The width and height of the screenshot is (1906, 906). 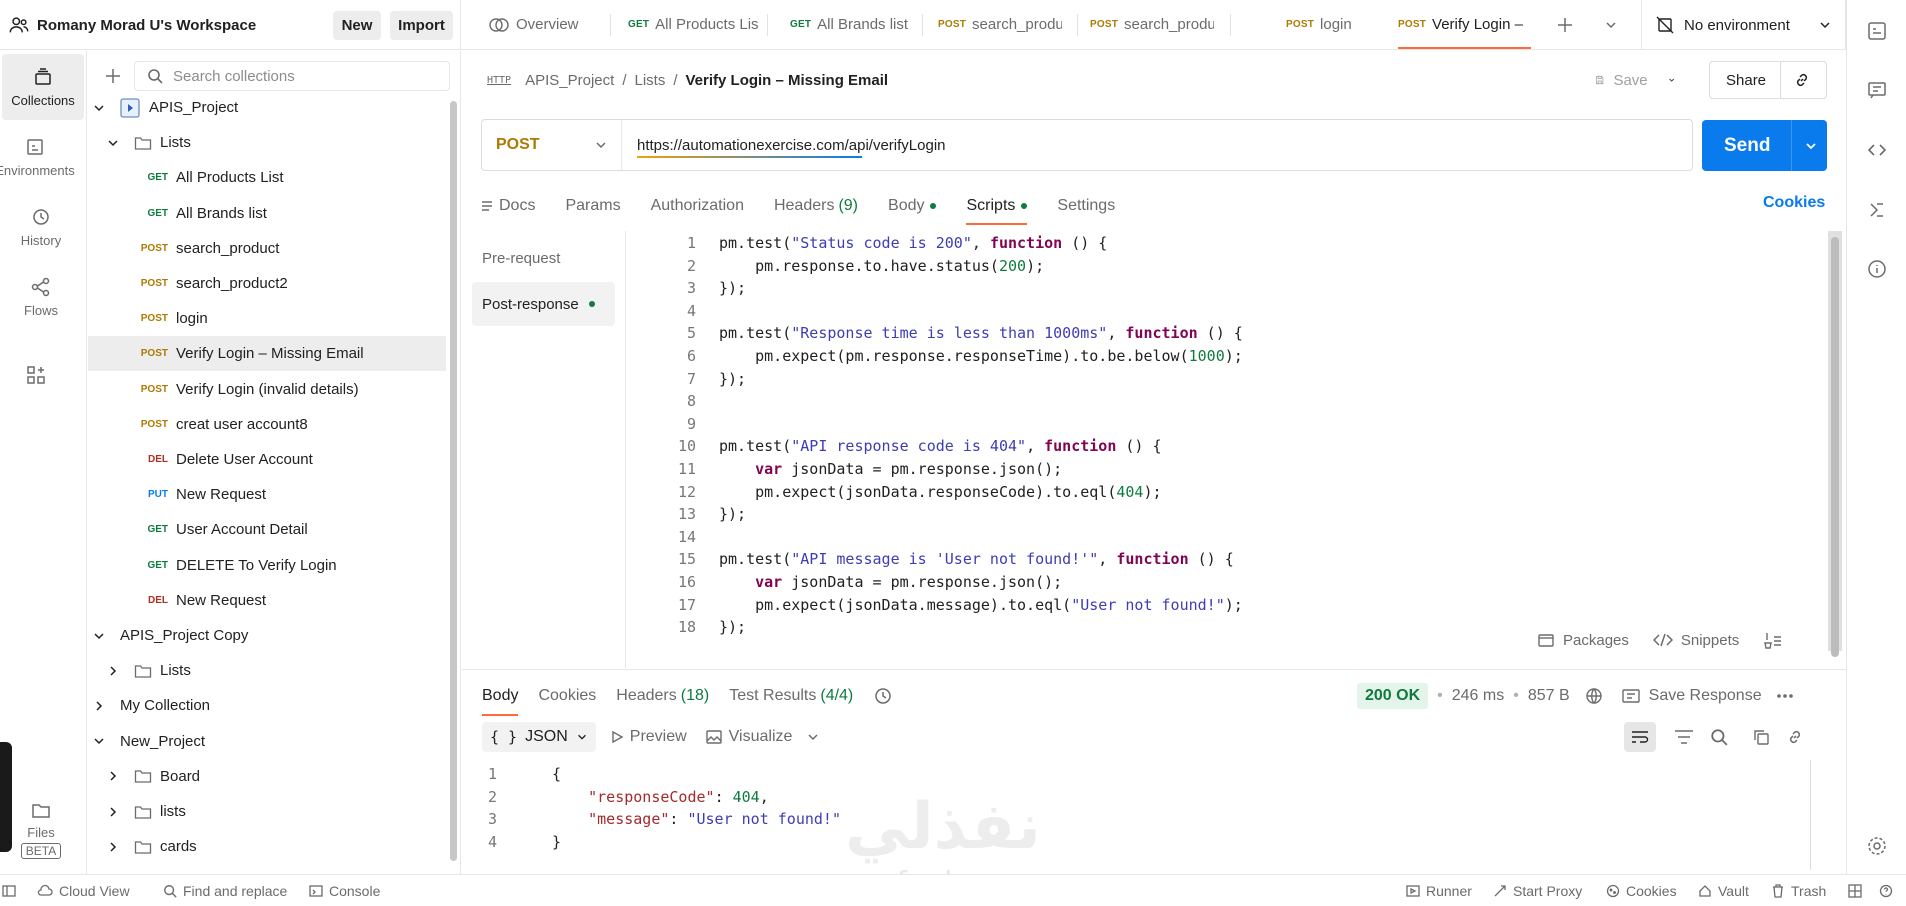 What do you see at coordinates (1393, 696) in the screenshot?
I see `status-badge: 200 OK` at bounding box center [1393, 696].